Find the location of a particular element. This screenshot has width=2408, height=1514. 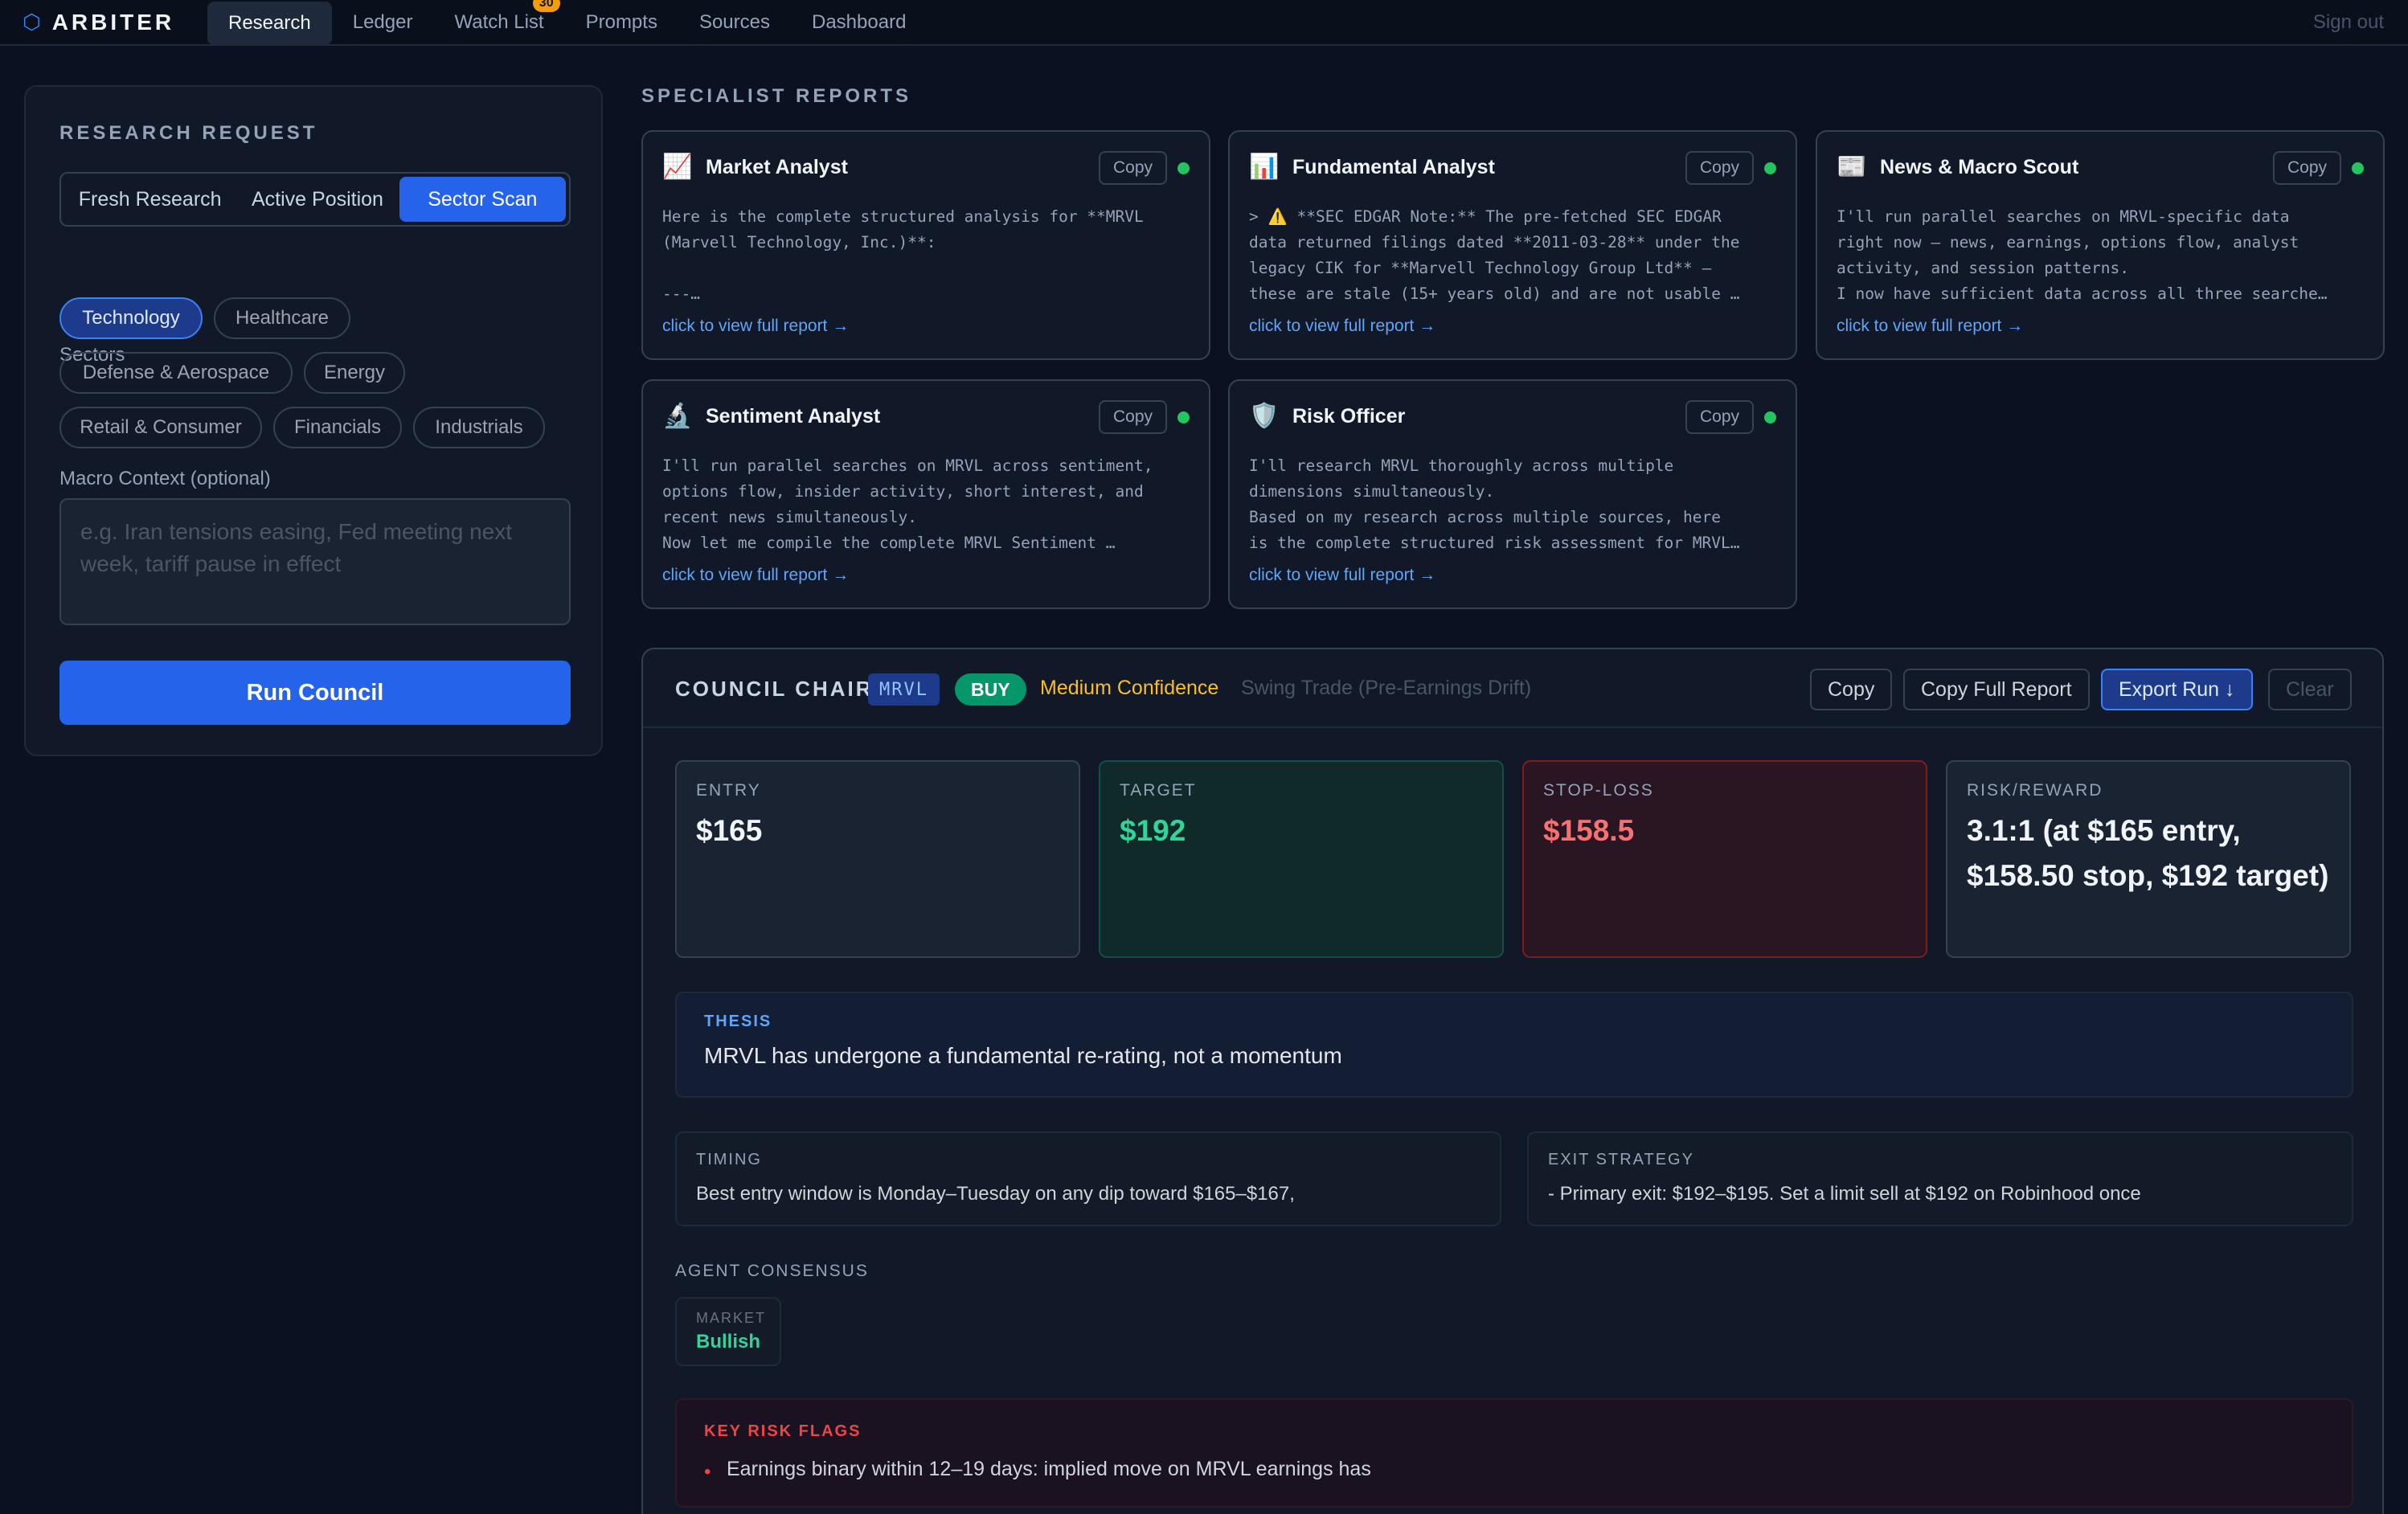

metric-label: RISK/REWARD is located at coordinates (2035, 790).